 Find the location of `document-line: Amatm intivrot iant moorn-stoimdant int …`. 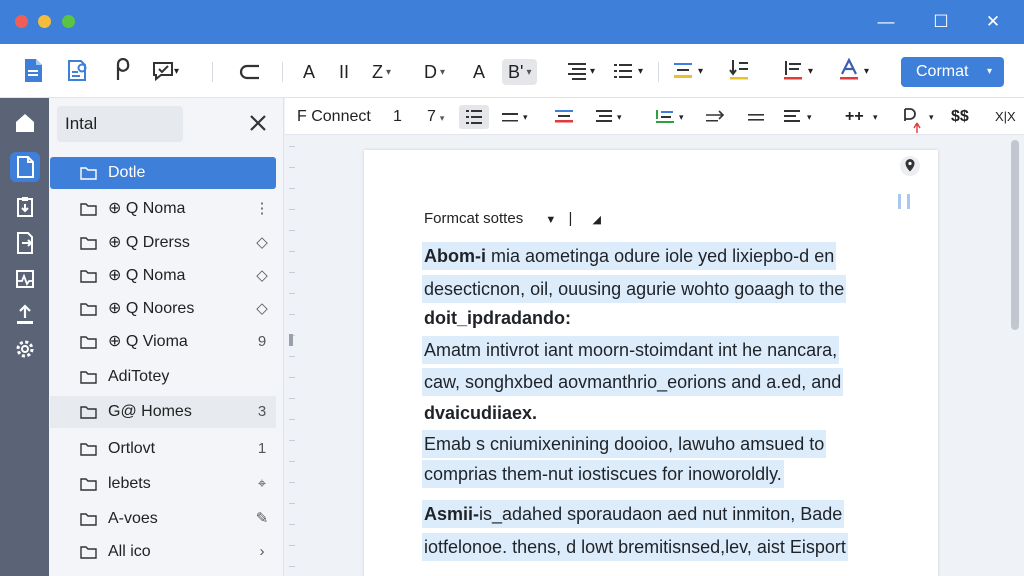

document-line: Amatm intivrot iant moorn-stoimdant int … is located at coordinates (631, 350).